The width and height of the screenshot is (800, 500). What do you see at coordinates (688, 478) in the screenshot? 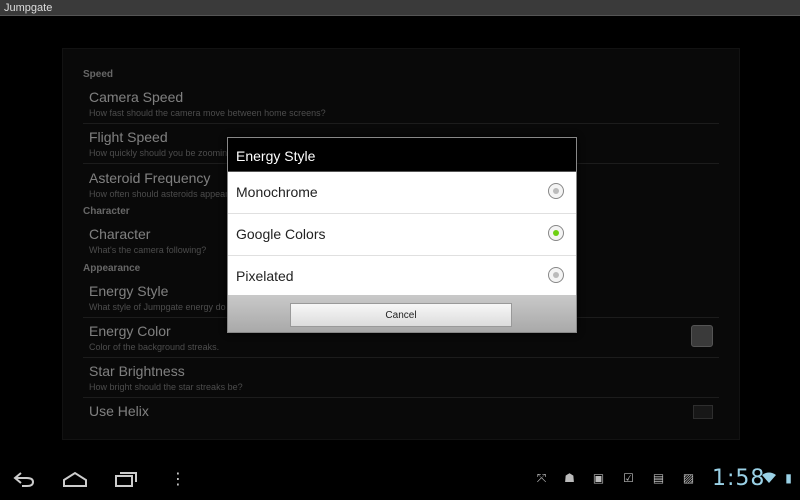
I see `image-icon: ▨` at bounding box center [688, 478].